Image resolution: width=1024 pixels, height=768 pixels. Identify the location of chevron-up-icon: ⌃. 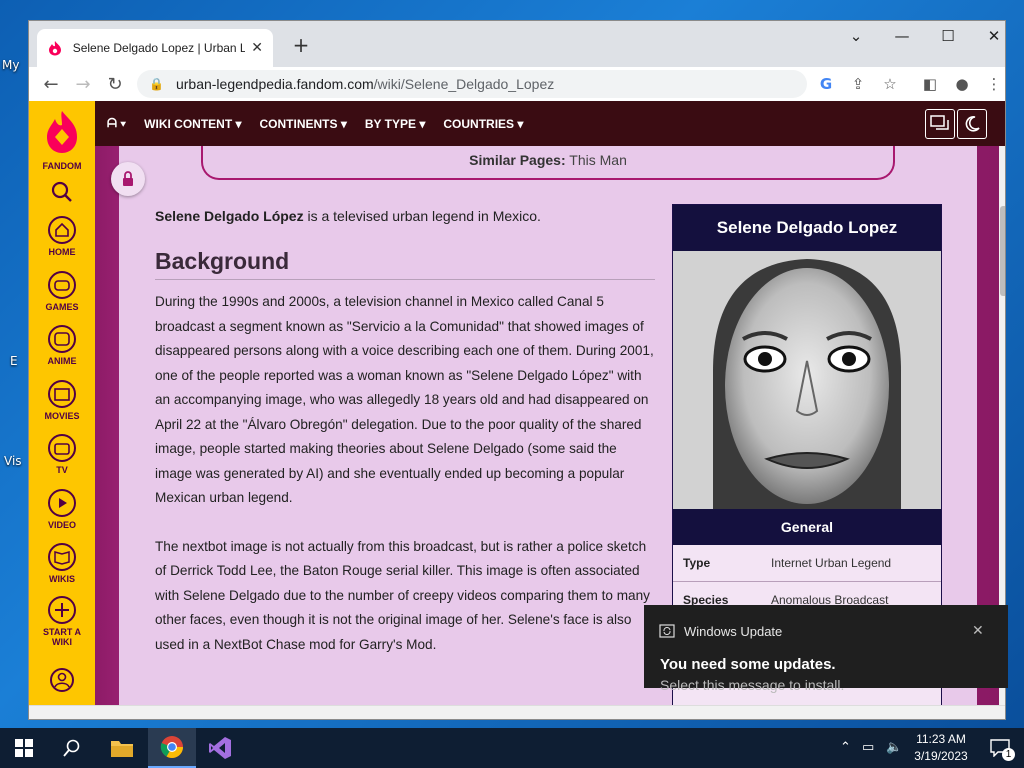
(845, 747).